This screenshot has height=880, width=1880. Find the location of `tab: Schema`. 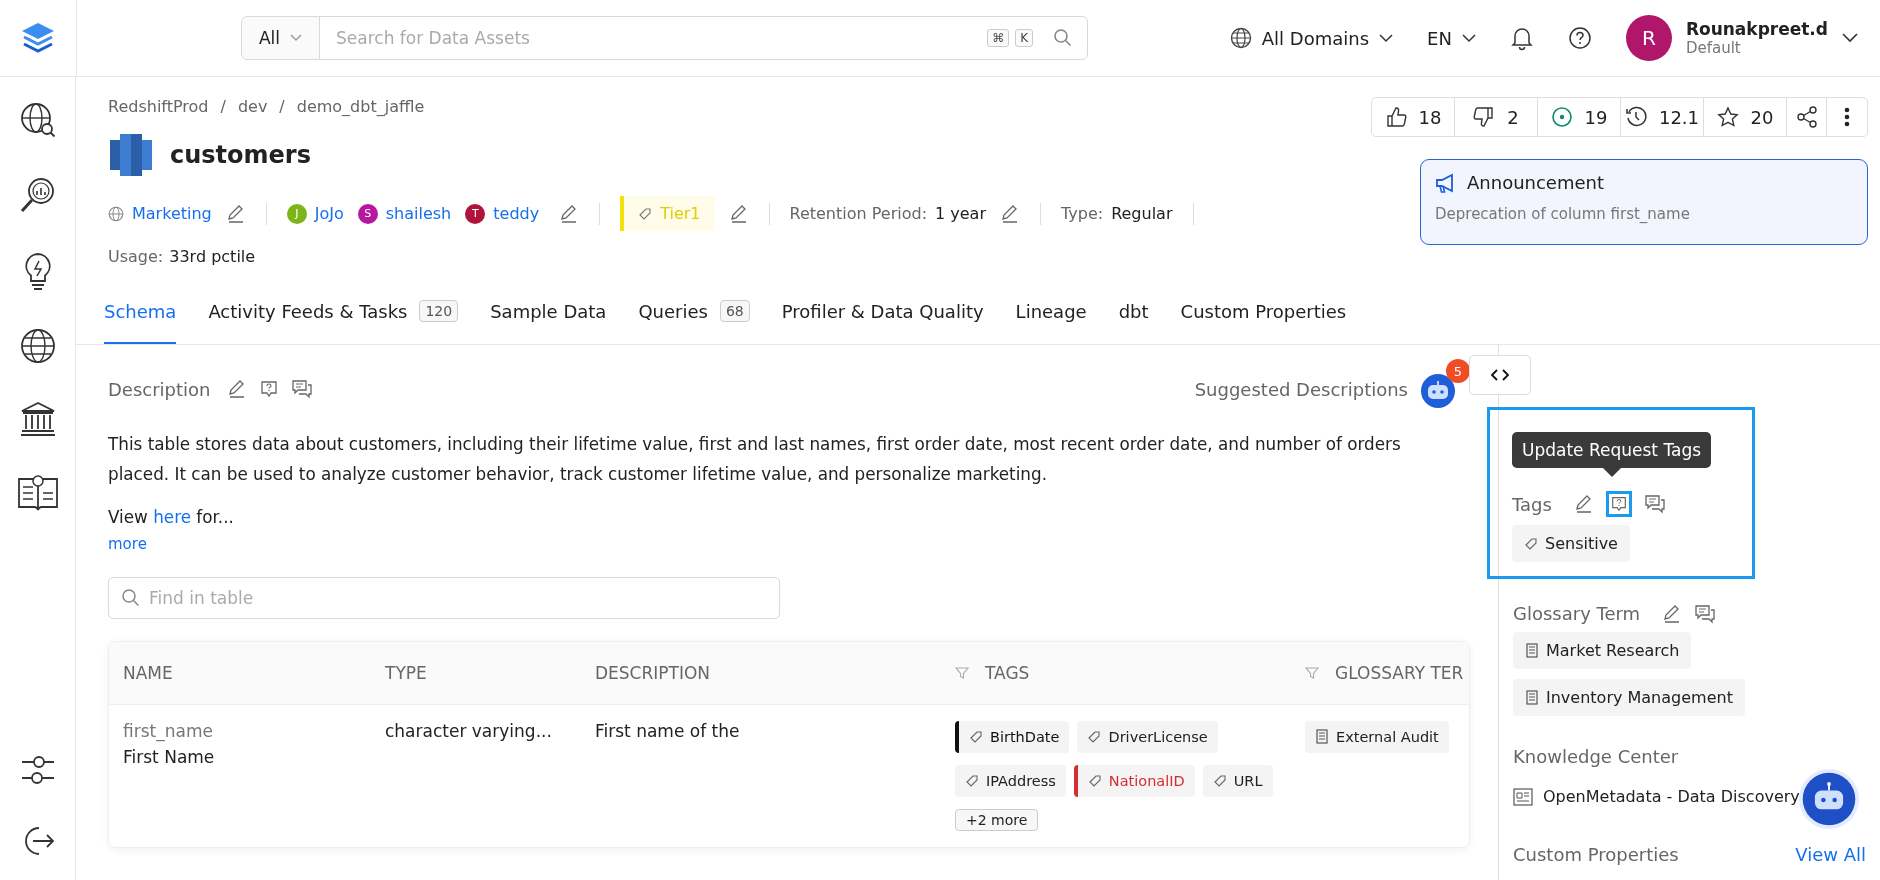

tab: Schema is located at coordinates (140, 312).